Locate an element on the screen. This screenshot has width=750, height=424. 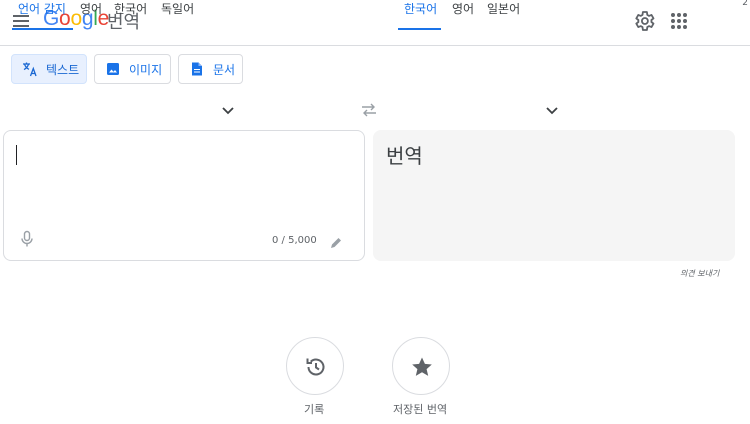
swap-languages-icon is located at coordinates (369, 110).